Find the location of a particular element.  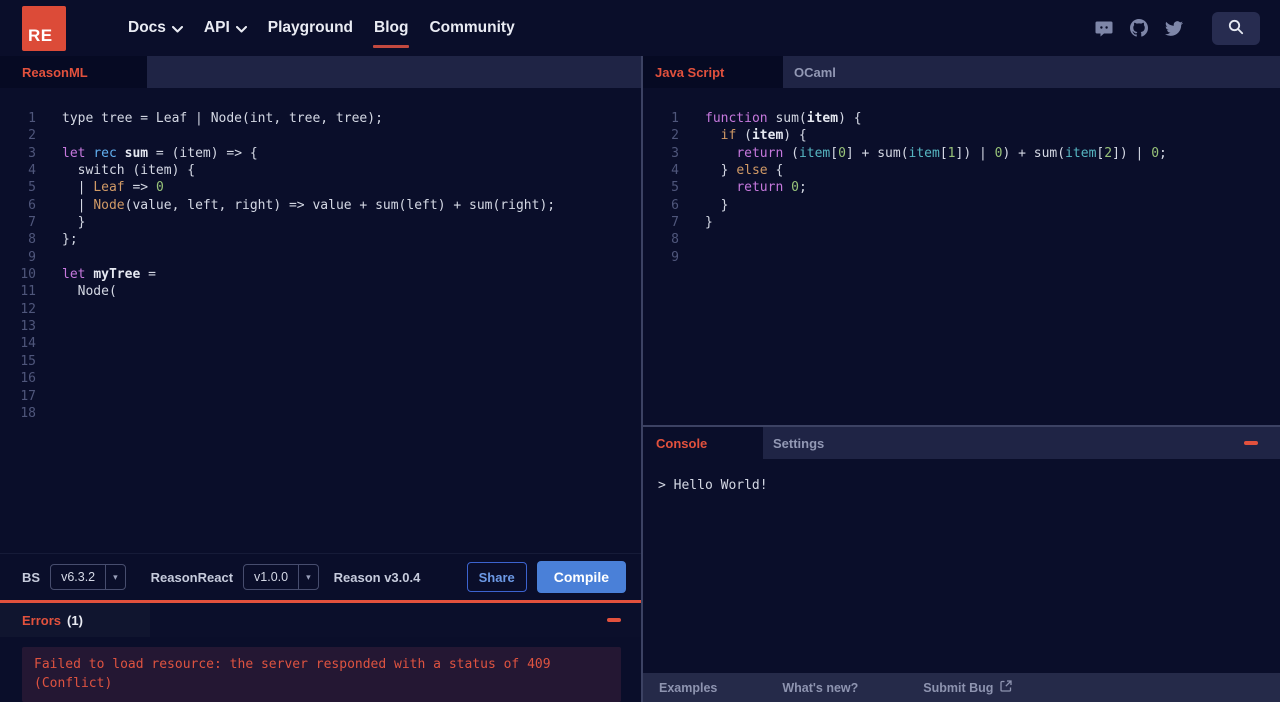

search-button is located at coordinates (1236, 28).